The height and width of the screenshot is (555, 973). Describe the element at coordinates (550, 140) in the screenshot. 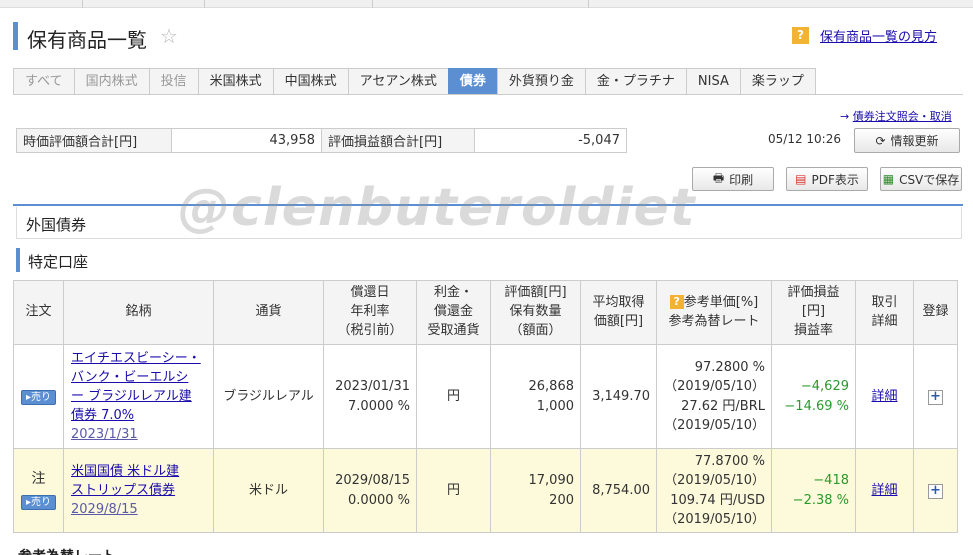

I see `pl-value: -5,047` at that location.